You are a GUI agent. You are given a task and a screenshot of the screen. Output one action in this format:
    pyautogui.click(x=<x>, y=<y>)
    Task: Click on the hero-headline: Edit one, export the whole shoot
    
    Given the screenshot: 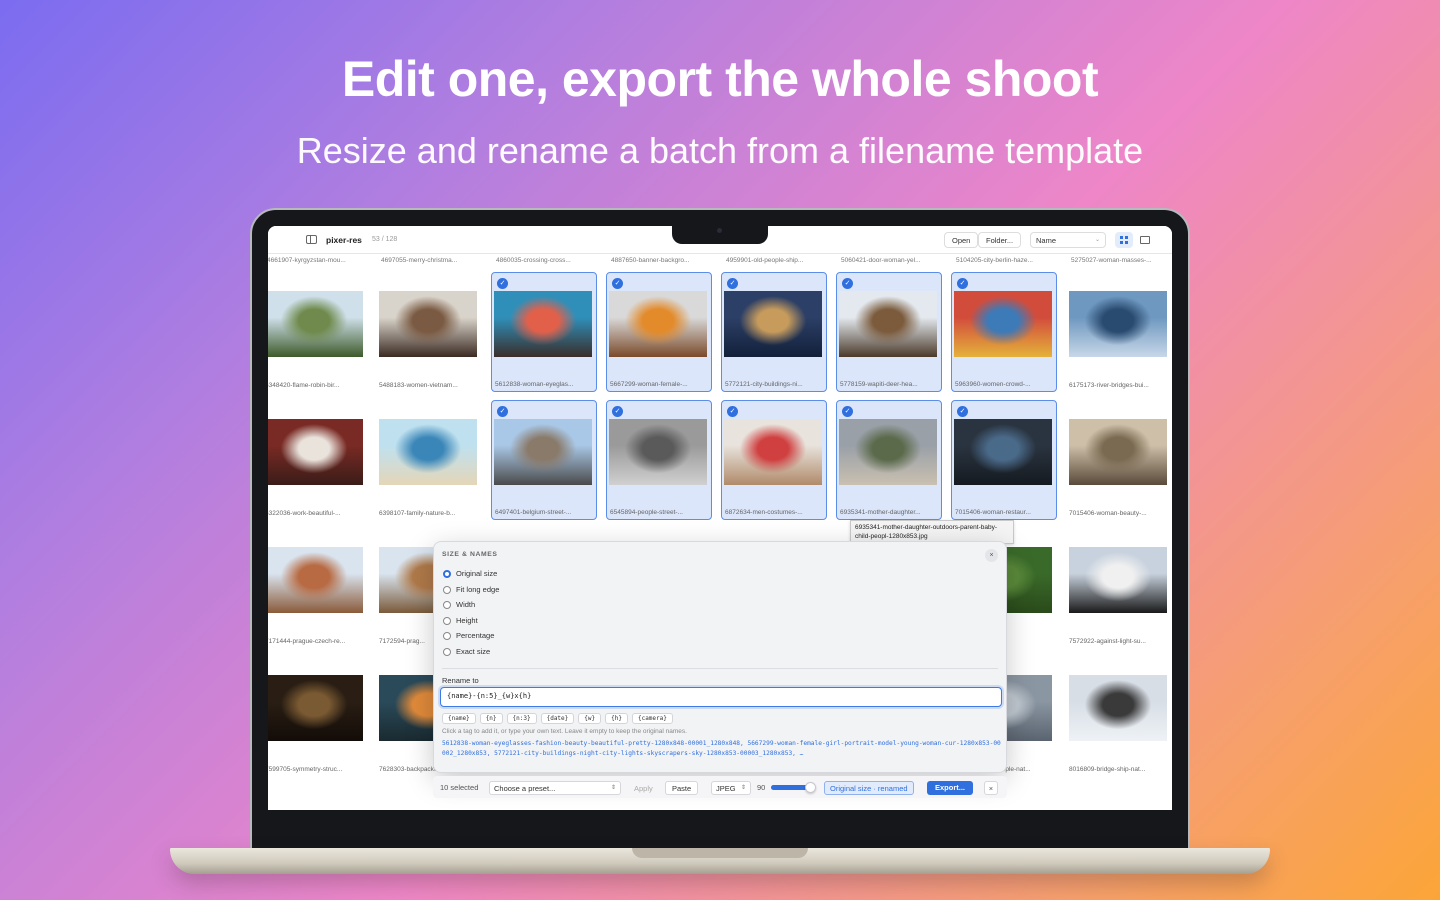 What is the action you would take?
    pyautogui.click(x=720, y=79)
    